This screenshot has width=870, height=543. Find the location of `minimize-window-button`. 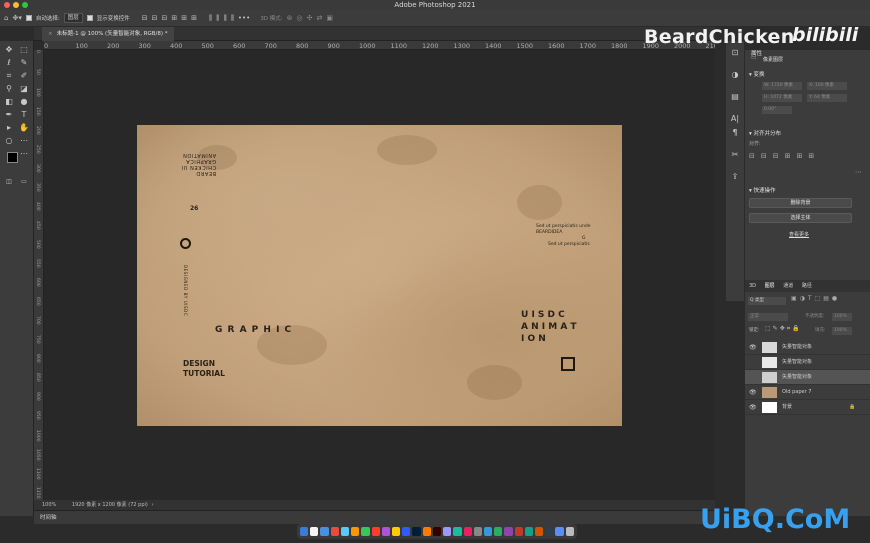

minimize-window-button is located at coordinates (16, 5).